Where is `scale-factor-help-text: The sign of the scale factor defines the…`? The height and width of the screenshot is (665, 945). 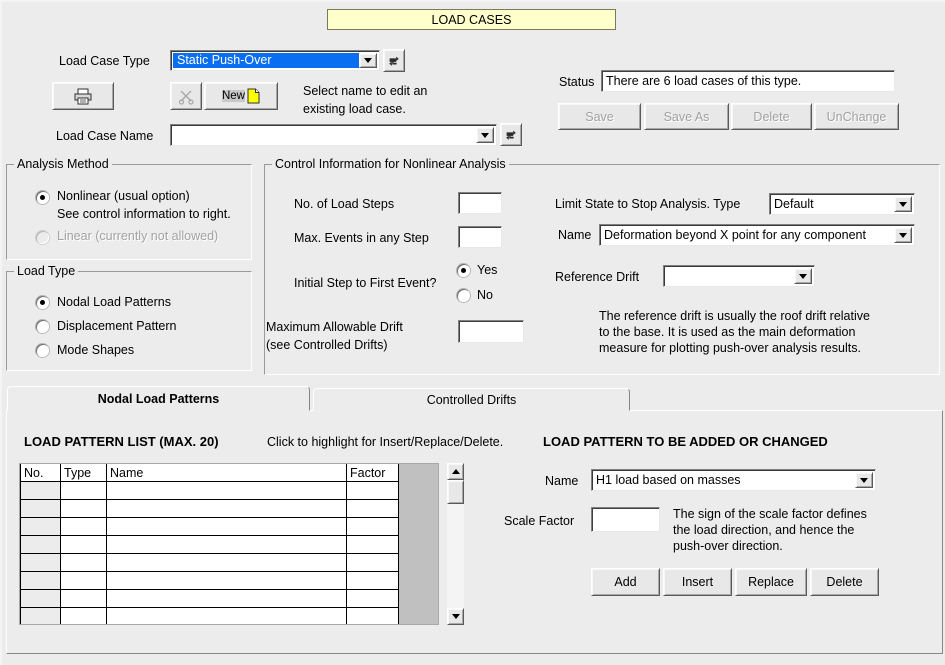 scale-factor-help-text: The sign of the scale factor defines the… is located at coordinates (770, 530).